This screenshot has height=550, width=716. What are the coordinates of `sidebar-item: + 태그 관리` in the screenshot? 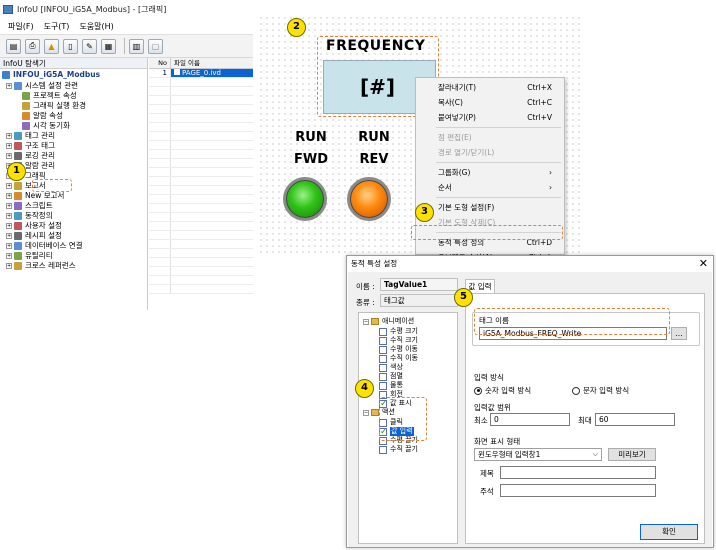 It's located at (30, 136).